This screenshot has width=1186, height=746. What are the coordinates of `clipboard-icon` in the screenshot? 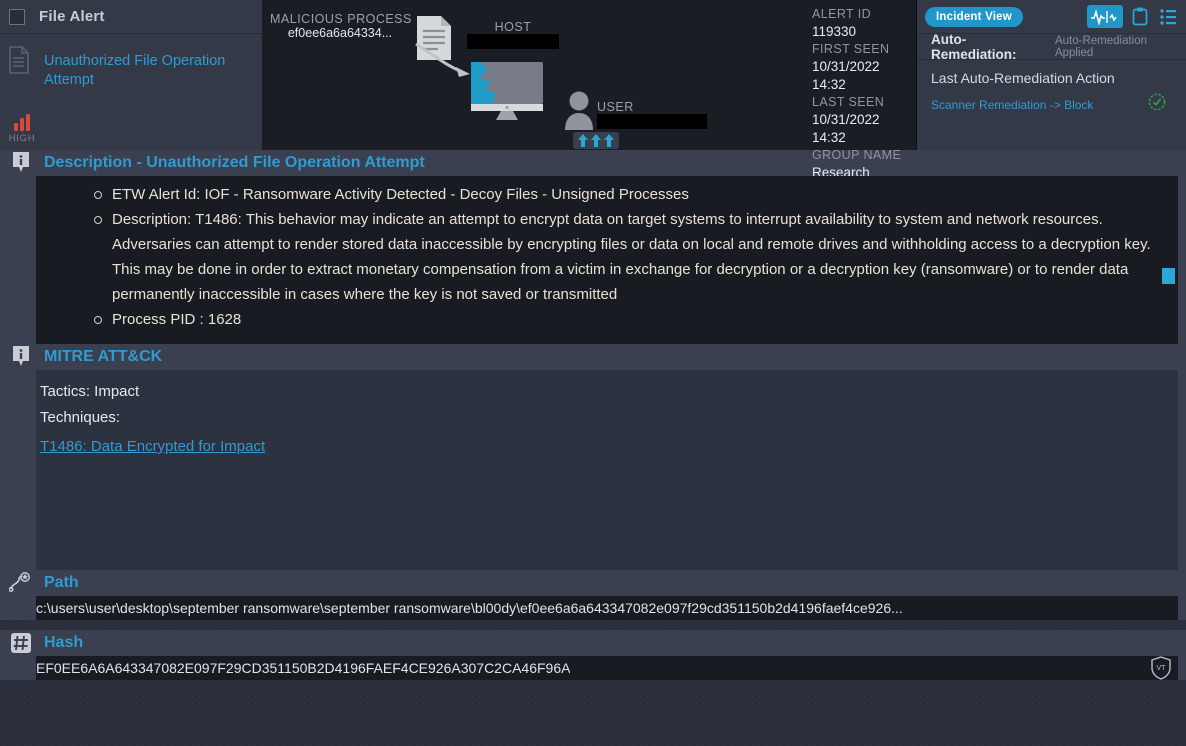 It's located at (1139, 16).